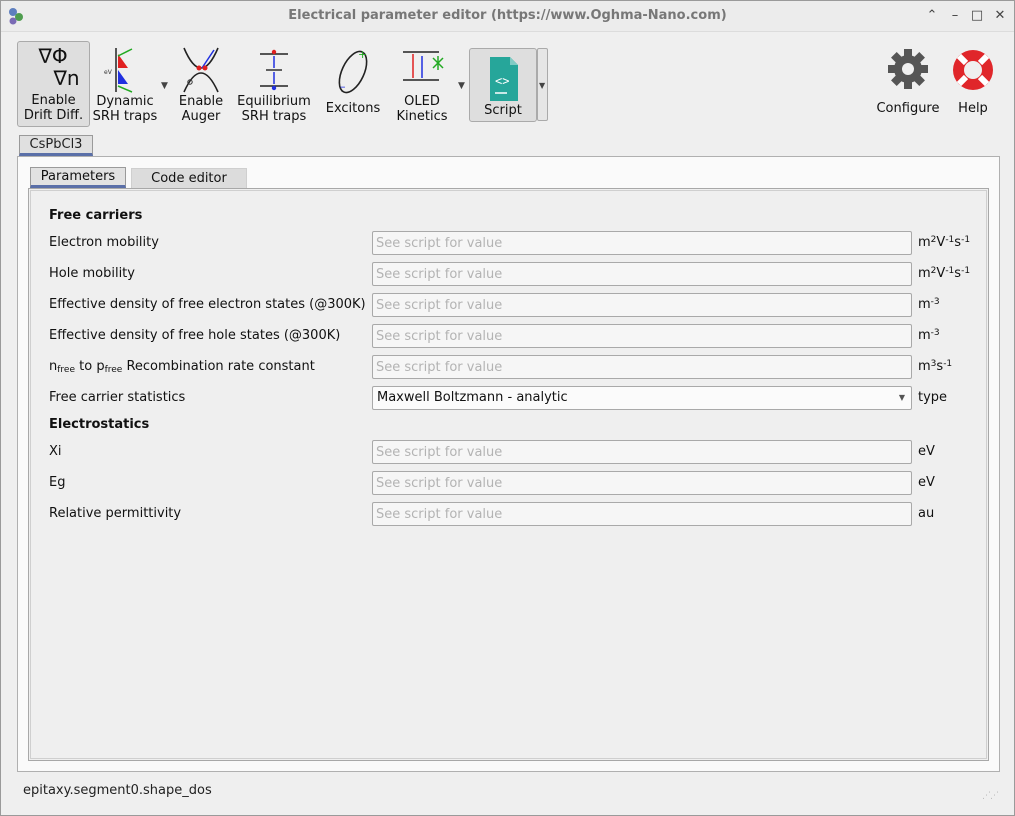  I want to click on excitons-button: + – Excitons, so click(353, 84).